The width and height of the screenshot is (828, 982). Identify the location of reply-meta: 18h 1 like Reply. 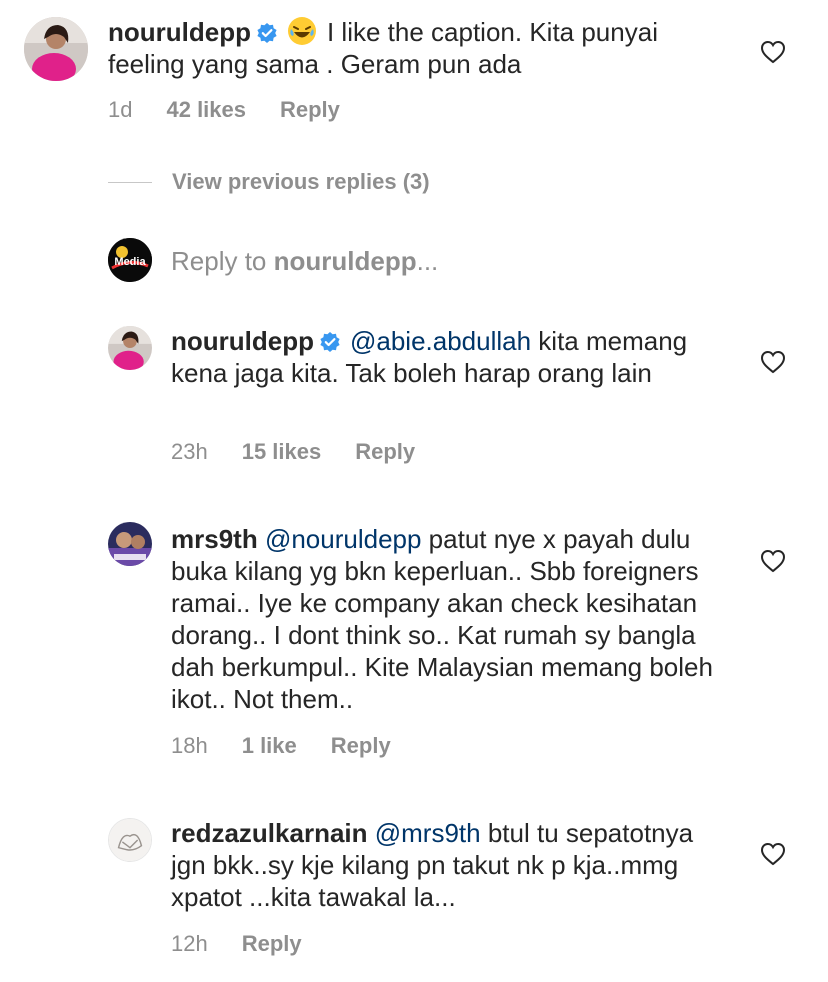
(281, 746).